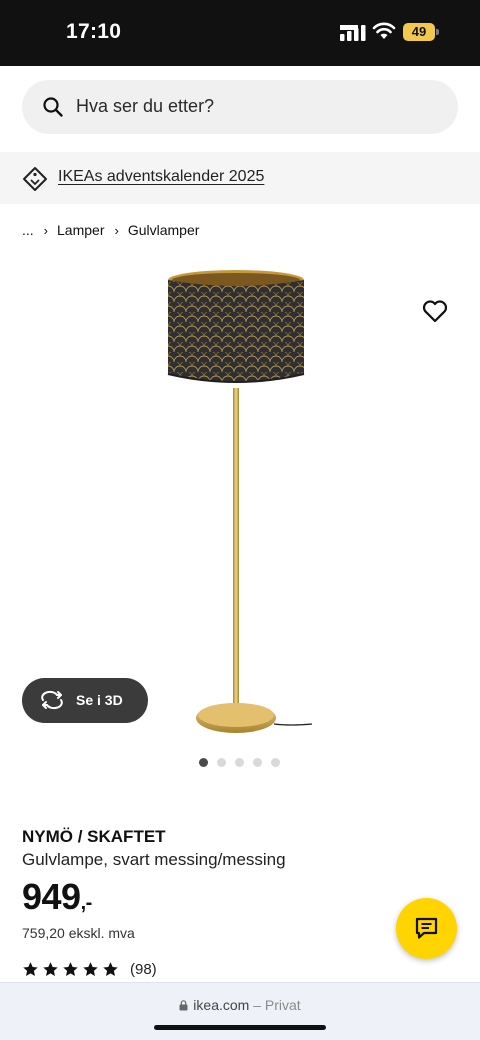 This screenshot has height=1040, width=480. What do you see at coordinates (221, 1005) in the screenshot?
I see `url-domain: ikea.com` at bounding box center [221, 1005].